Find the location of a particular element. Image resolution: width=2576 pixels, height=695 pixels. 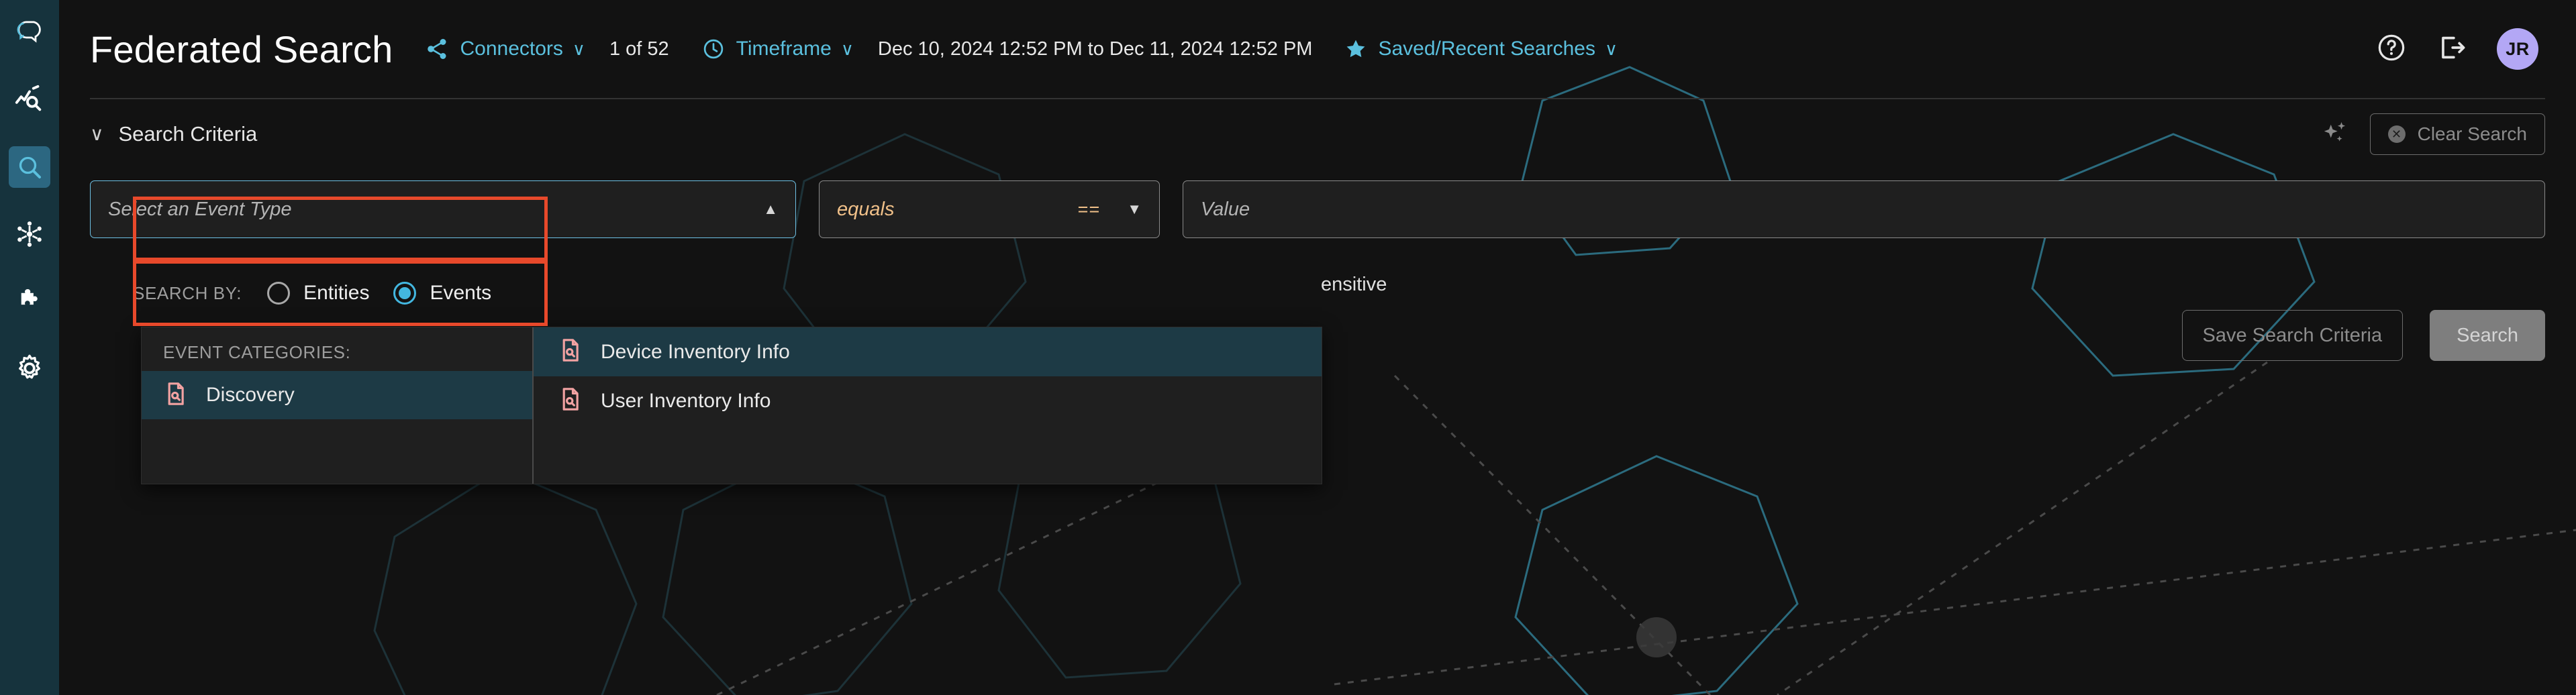

sidebar-item-settings is located at coordinates (29, 368).